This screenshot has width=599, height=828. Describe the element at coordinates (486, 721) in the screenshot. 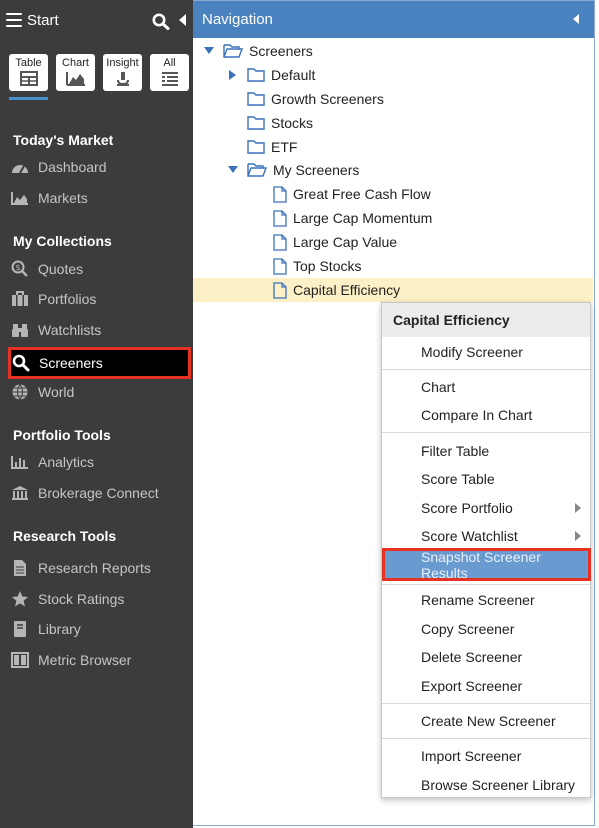

I see `menu-item-create-new-screener: Create New Screener` at that location.